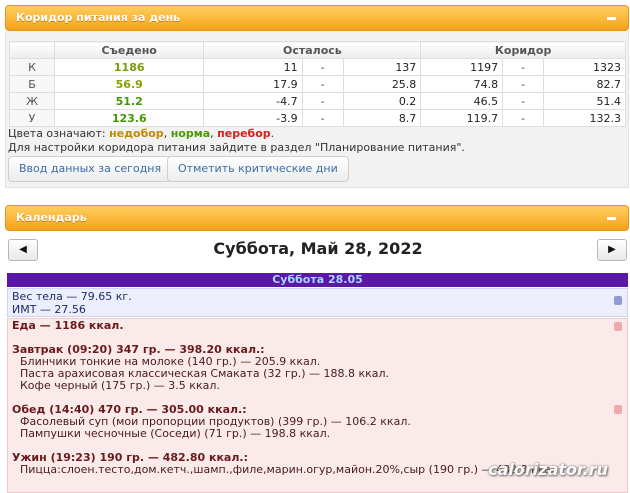 This screenshot has width=630, height=493. I want to click on calendar-panel-header: Календарь, so click(317, 218).